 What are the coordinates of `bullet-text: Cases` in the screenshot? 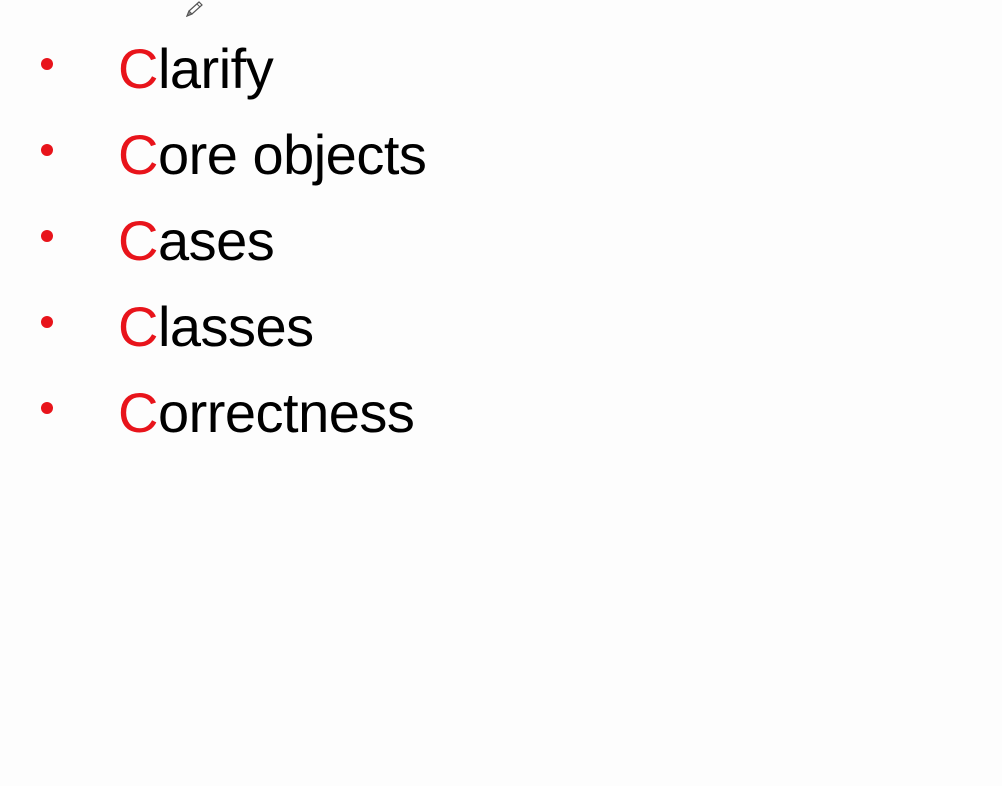 It's located at (196, 241).